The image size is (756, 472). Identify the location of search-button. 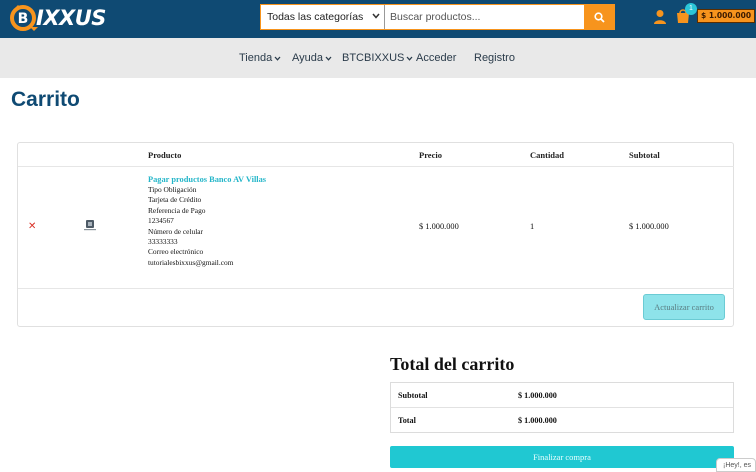
(599, 17).